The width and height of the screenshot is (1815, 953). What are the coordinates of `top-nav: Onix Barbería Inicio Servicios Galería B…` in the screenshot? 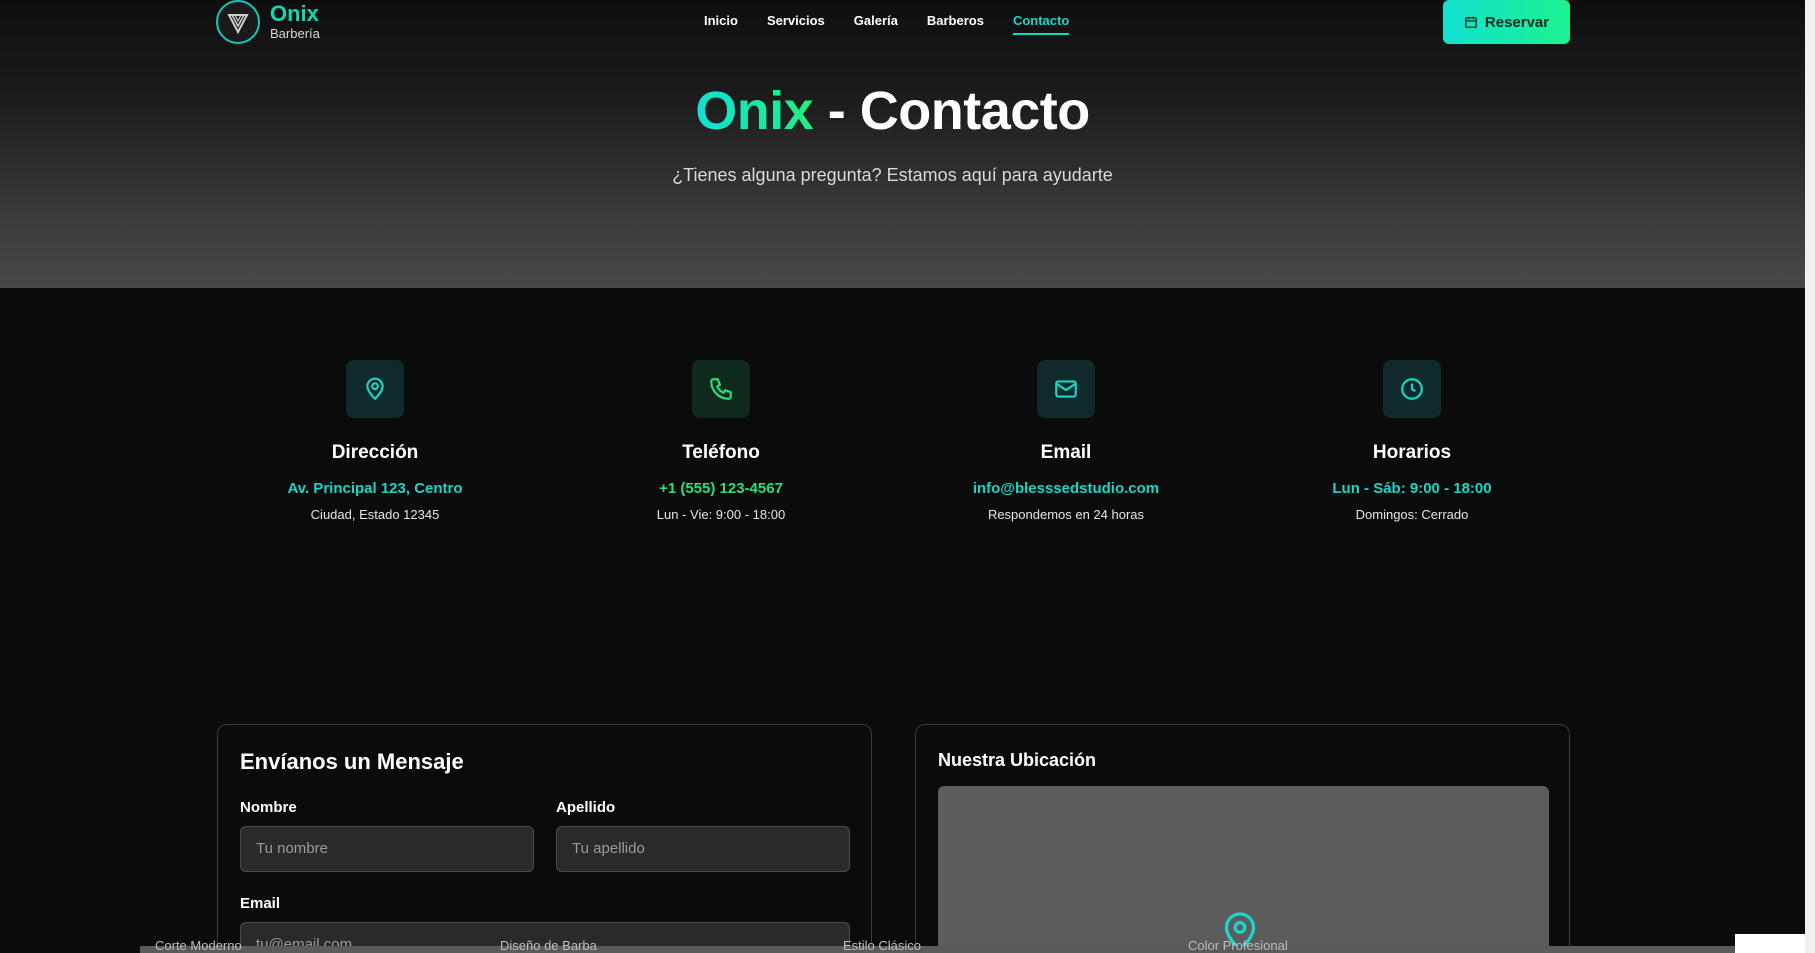 It's located at (902, 30).